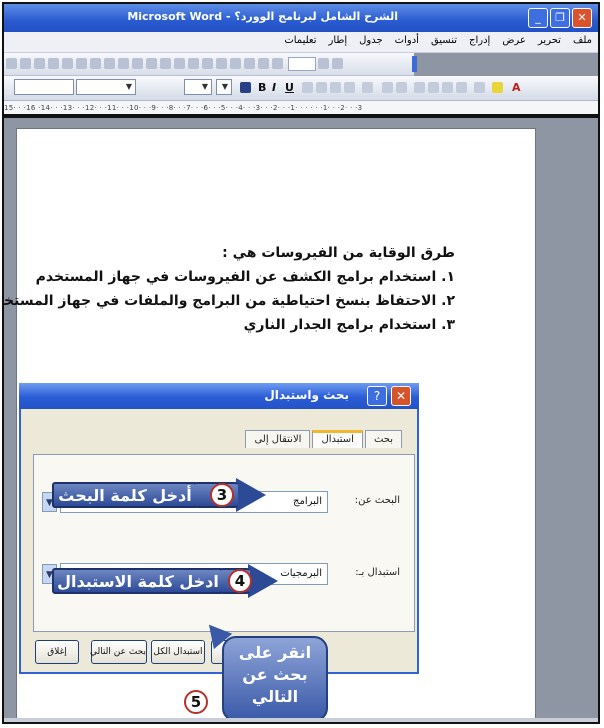 This screenshot has height=728, width=604. What do you see at coordinates (387, 87) in the screenshot?
I see `ltr-icon` at bounding box center [387, 87].